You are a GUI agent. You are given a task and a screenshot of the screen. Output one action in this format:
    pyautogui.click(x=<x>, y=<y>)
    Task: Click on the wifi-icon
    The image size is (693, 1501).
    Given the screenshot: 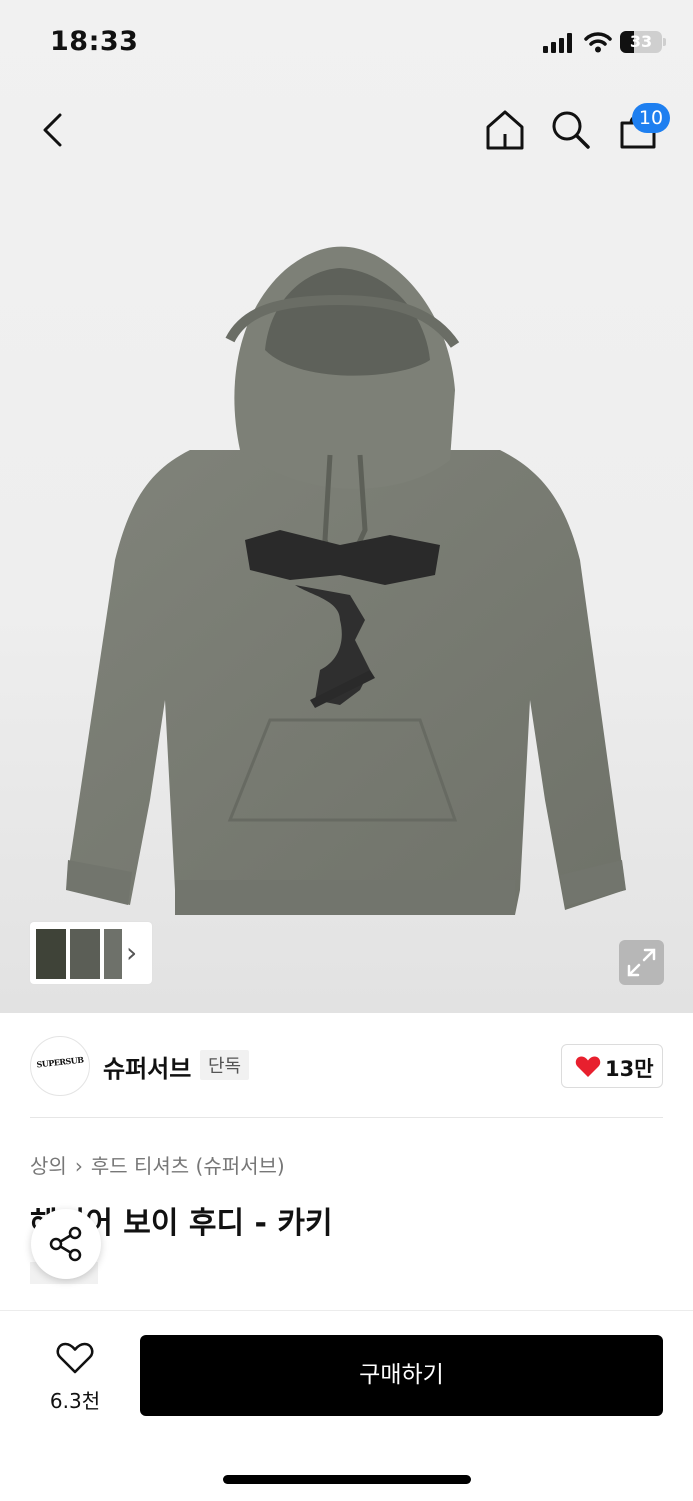 What is the action you would take?
    pyautogui.click(x=598, y=42)
    